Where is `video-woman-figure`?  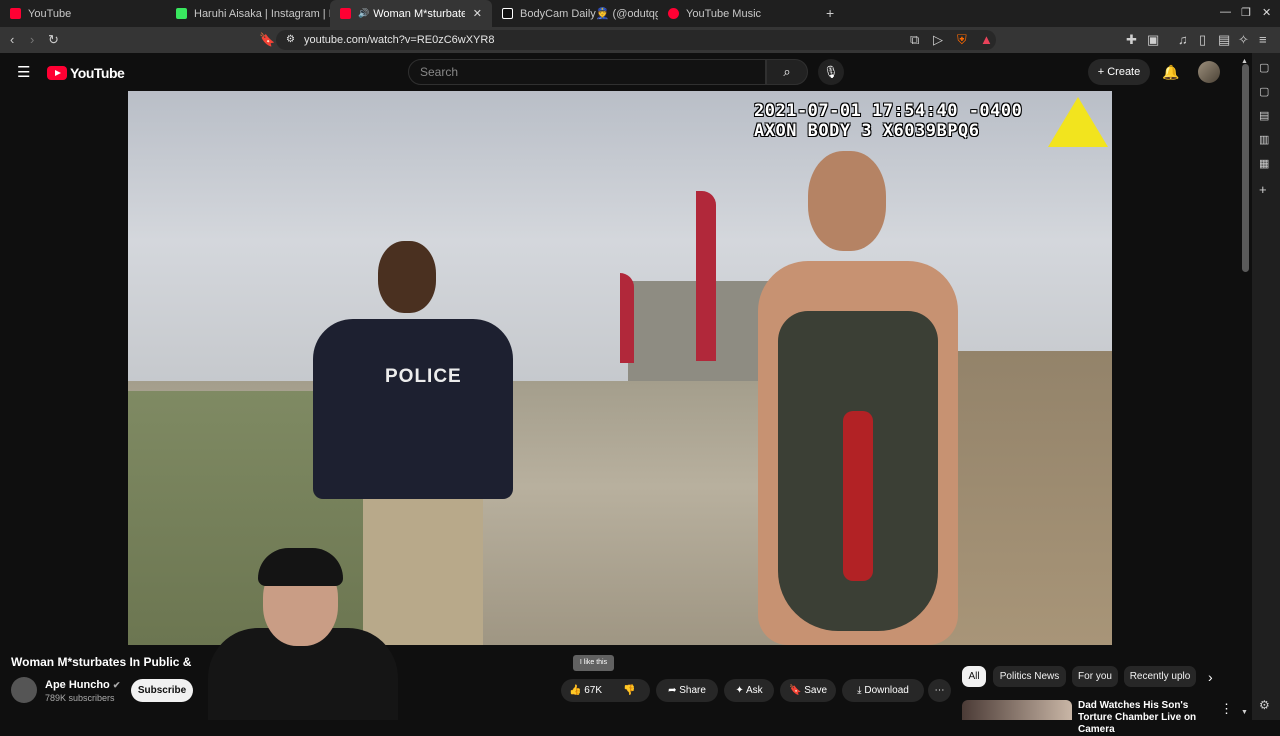
video-woman-figure is located at coordinates (853, 398).